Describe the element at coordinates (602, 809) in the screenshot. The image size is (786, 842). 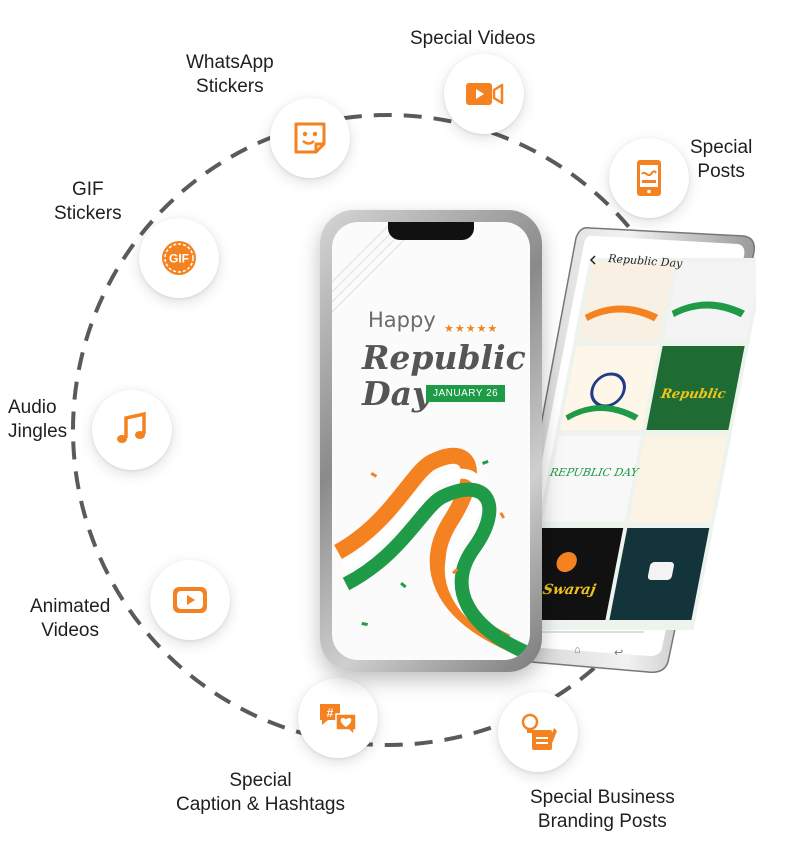
I see `label-business-branding: Special Business Branding Posts` at that location.